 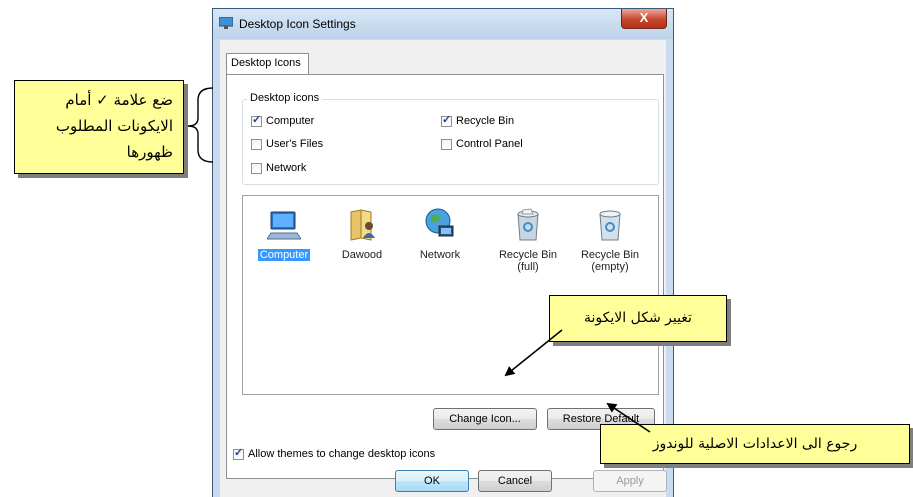 I want to click on note-line: ظهورها, so click(x=149, y=152).